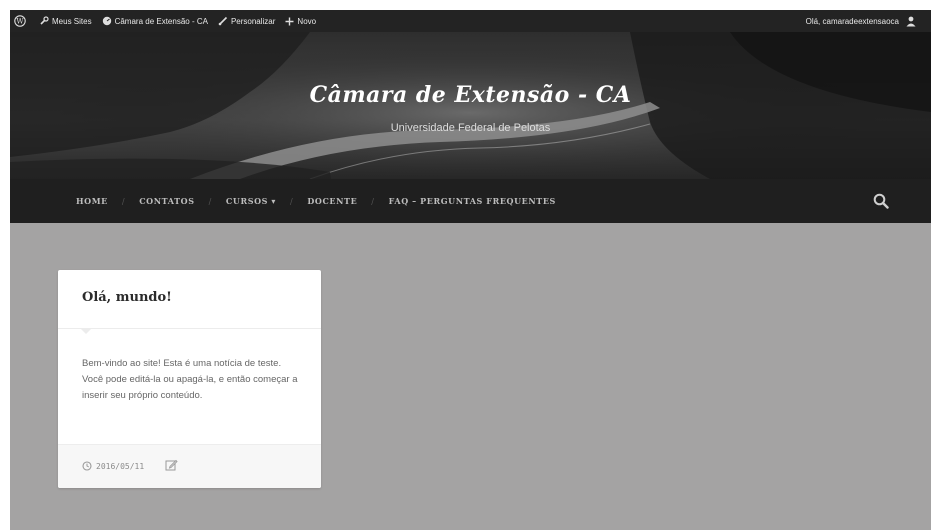 This screenshot has height=530, width=931. I want to click on site-name-label: Câmara de Extensão - CA, so click(161, 21).